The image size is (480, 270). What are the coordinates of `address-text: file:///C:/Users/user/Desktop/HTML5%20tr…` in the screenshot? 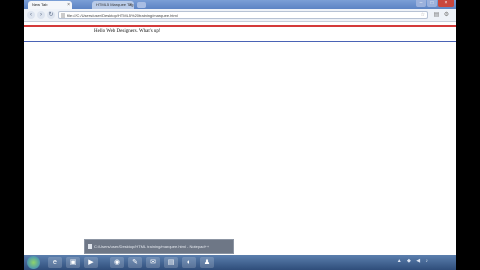 It's located at (122, 15).